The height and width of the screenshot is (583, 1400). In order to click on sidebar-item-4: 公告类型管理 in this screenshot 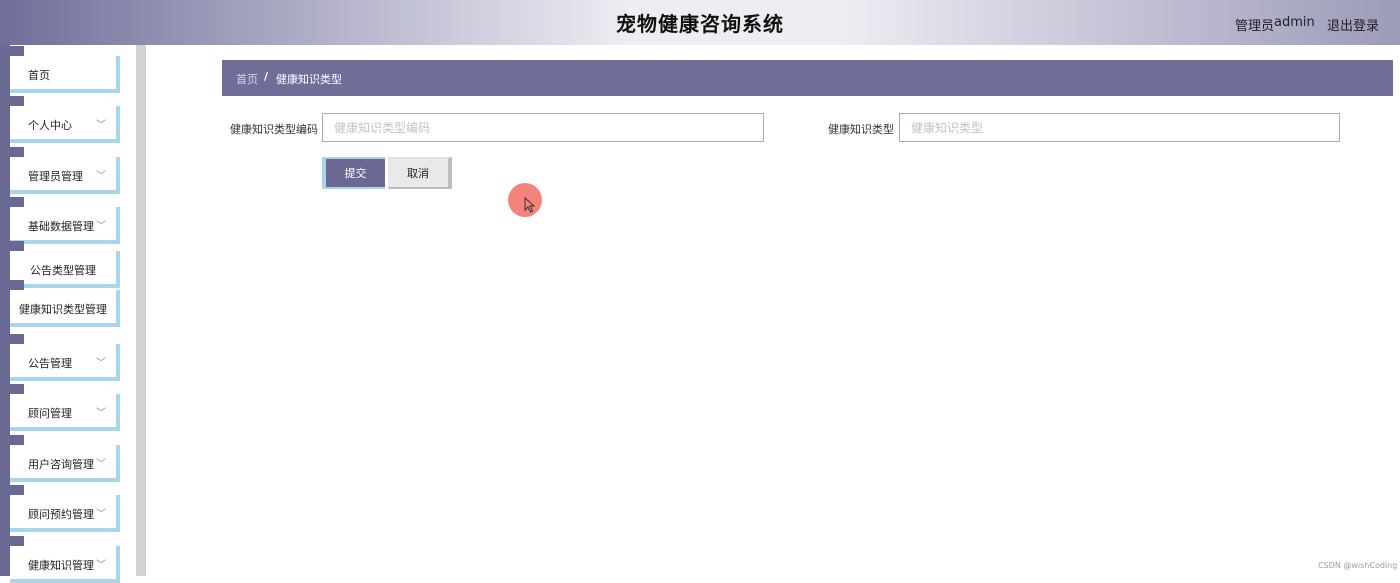, I will do `click(65, 269)`.